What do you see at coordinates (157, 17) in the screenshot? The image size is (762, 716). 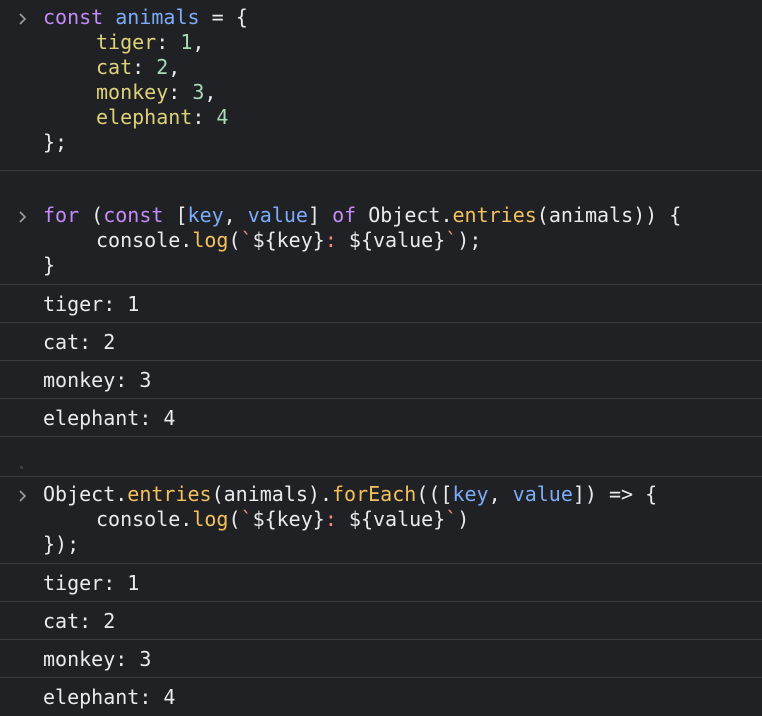 I see `code-token: animals` at bounding box center [157, 17].